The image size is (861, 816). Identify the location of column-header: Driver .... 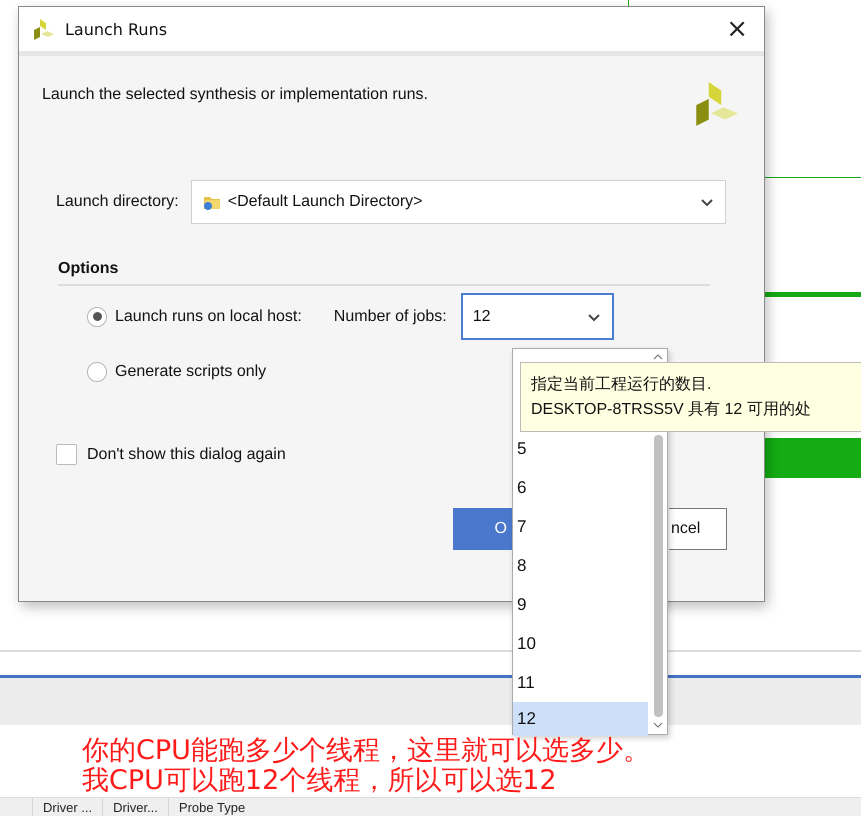
(67, 807).